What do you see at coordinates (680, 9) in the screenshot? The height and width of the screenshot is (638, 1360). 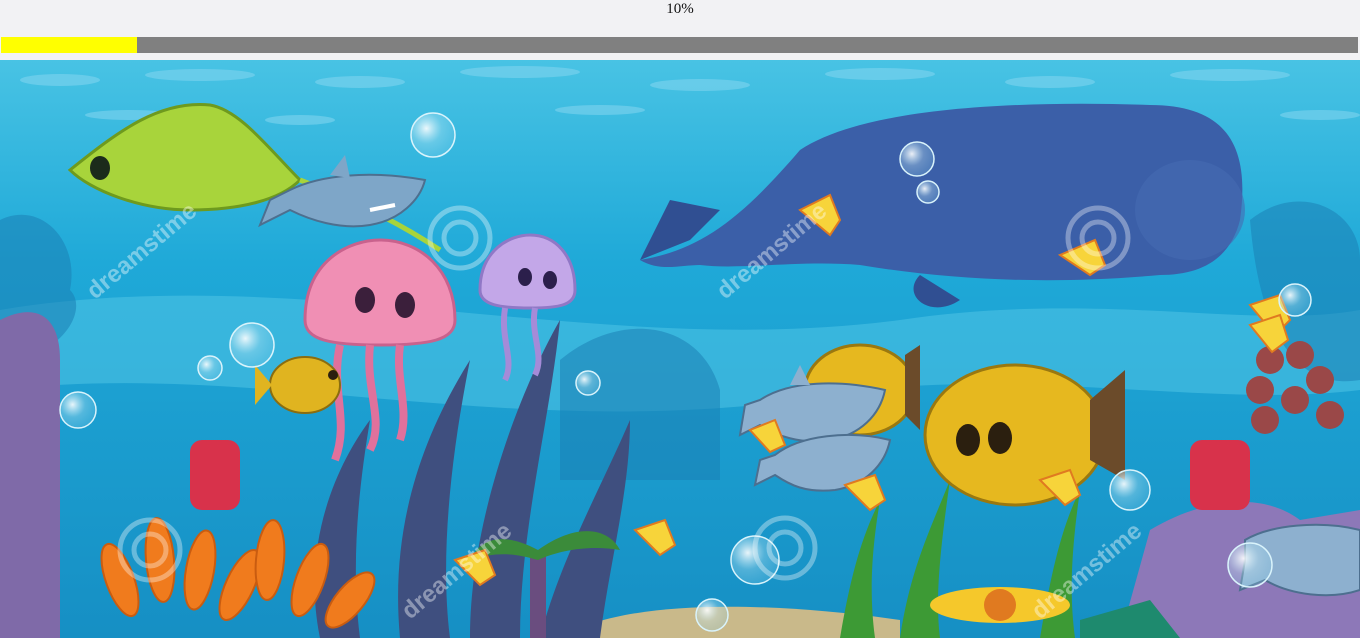 I see `progress-percent-label: 10%` at bounding box center [680, 9].